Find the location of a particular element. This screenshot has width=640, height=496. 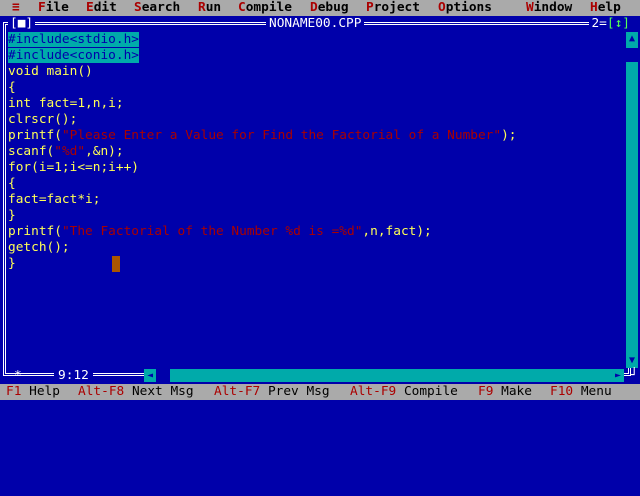

string-literal: "The Factorial of the Number %d is =%d" is located at coordinates (212, 231).